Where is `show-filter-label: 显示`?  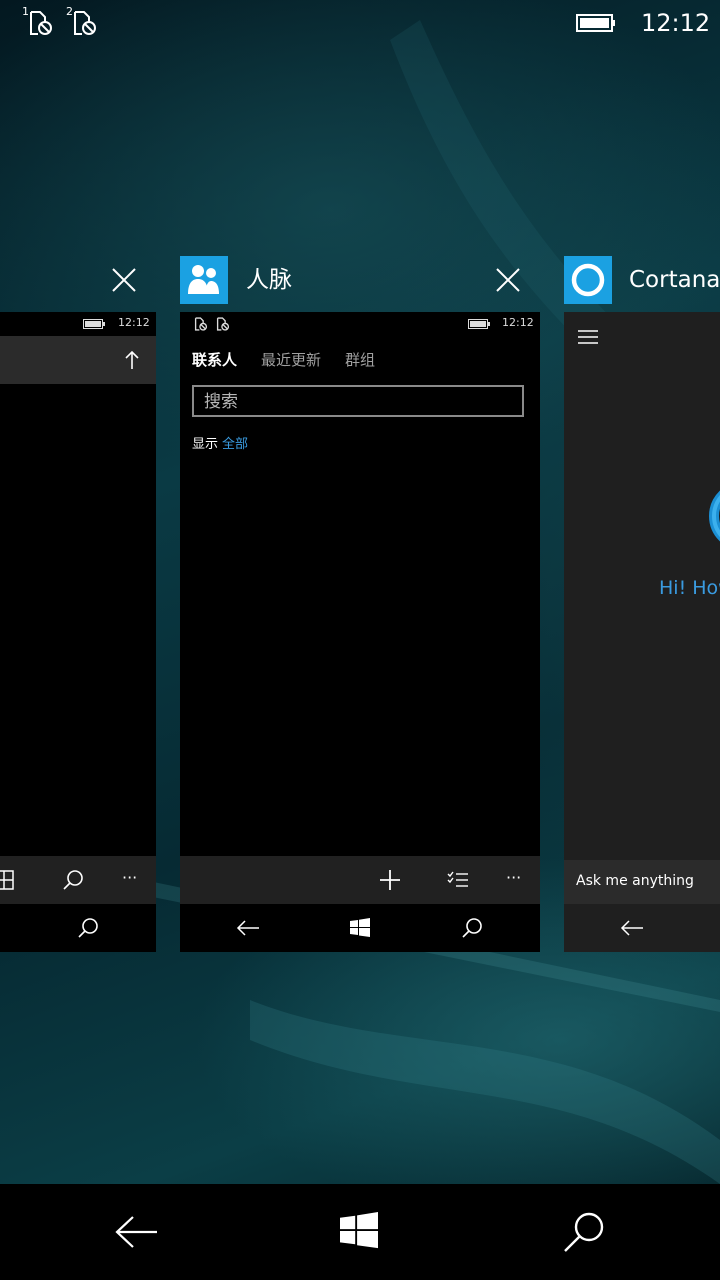 show-filter-label: 显示 is located at coordinates (205, 444).